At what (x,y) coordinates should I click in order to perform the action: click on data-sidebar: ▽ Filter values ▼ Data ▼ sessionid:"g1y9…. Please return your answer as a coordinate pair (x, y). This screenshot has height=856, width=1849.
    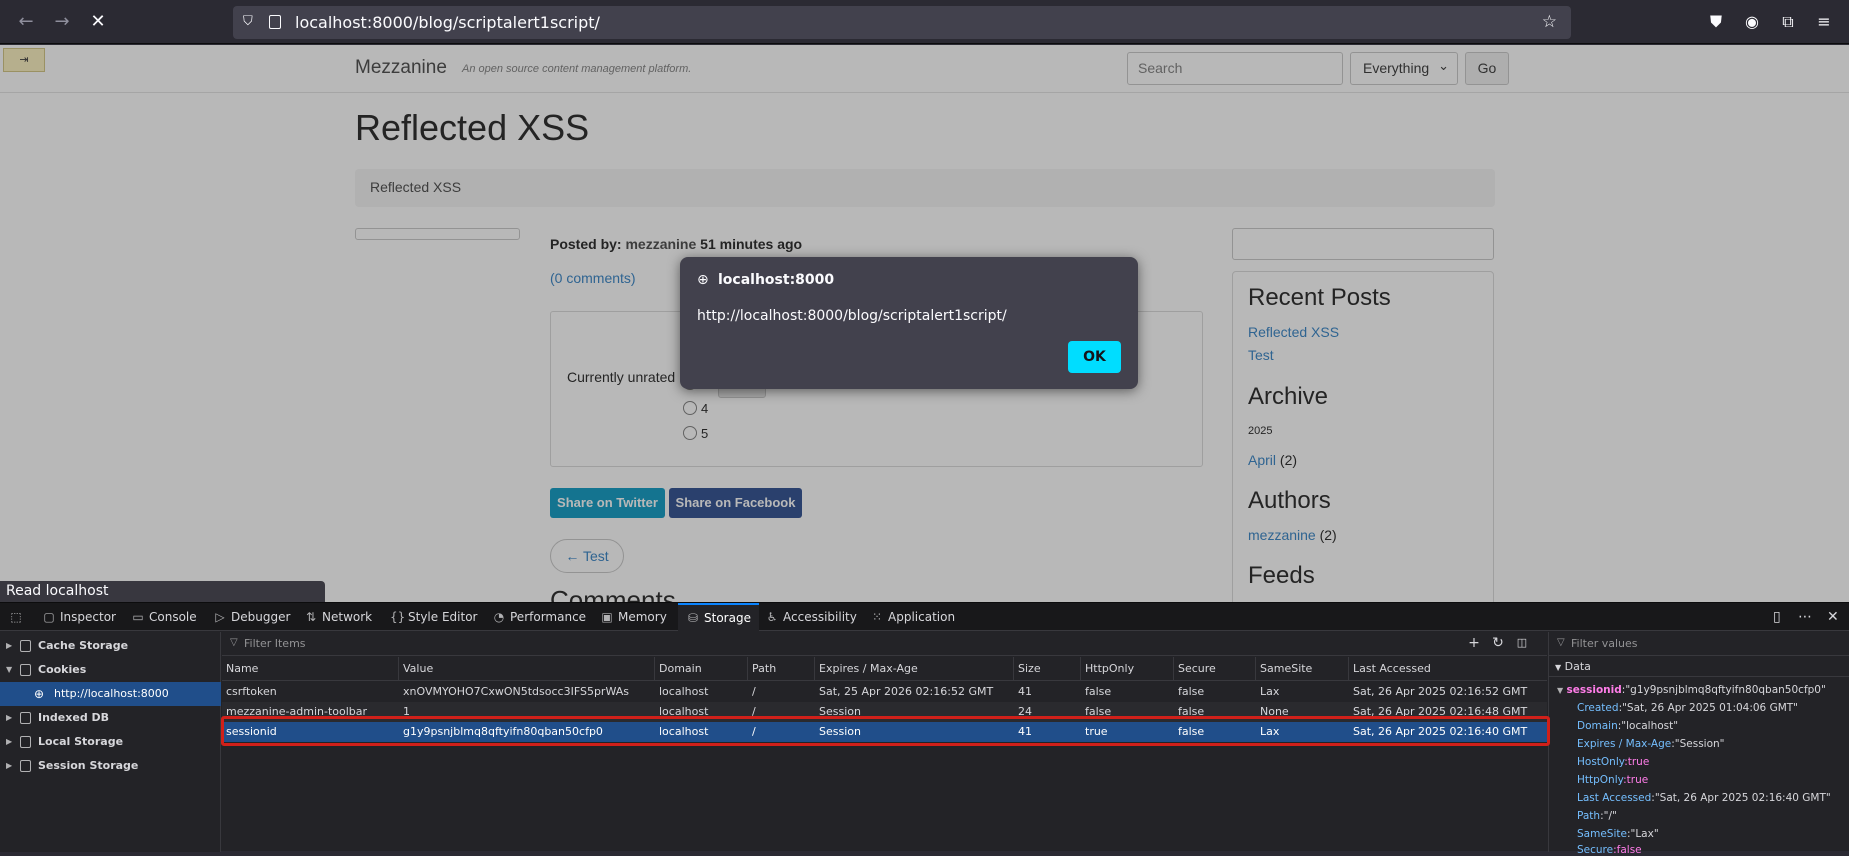
    Looking at the image, I should click on (1698, 744).